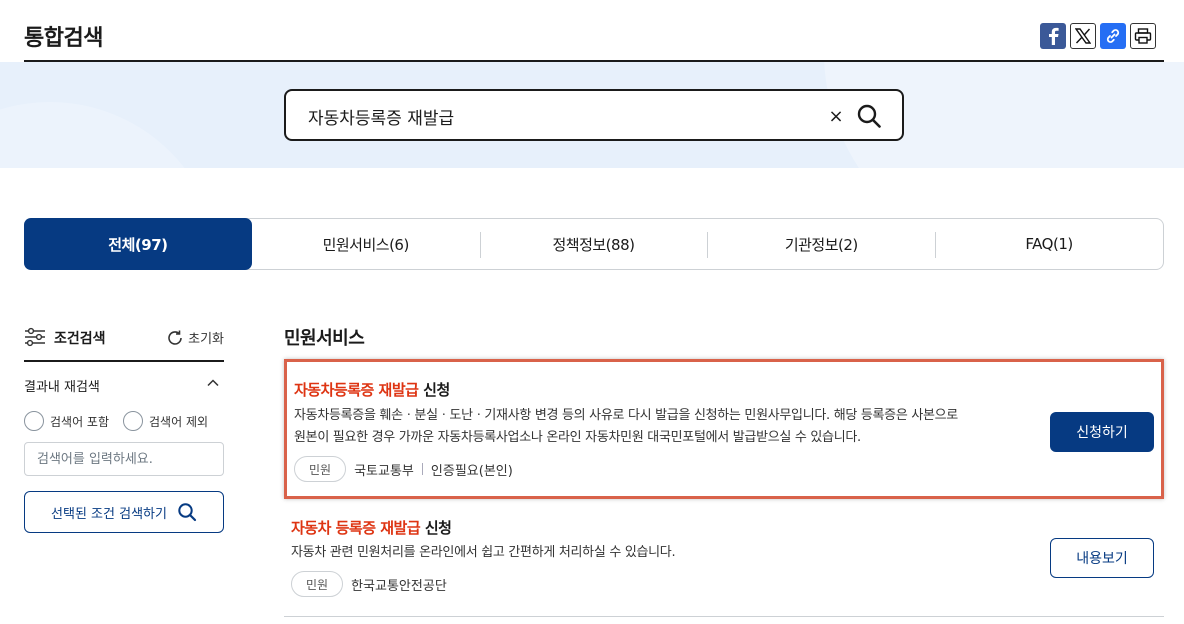  What do you see at coordinates (366, 244) in the screenshot?
I see `tab-civil-services: 민원서비스(6)` at bounding box center [366, 244].